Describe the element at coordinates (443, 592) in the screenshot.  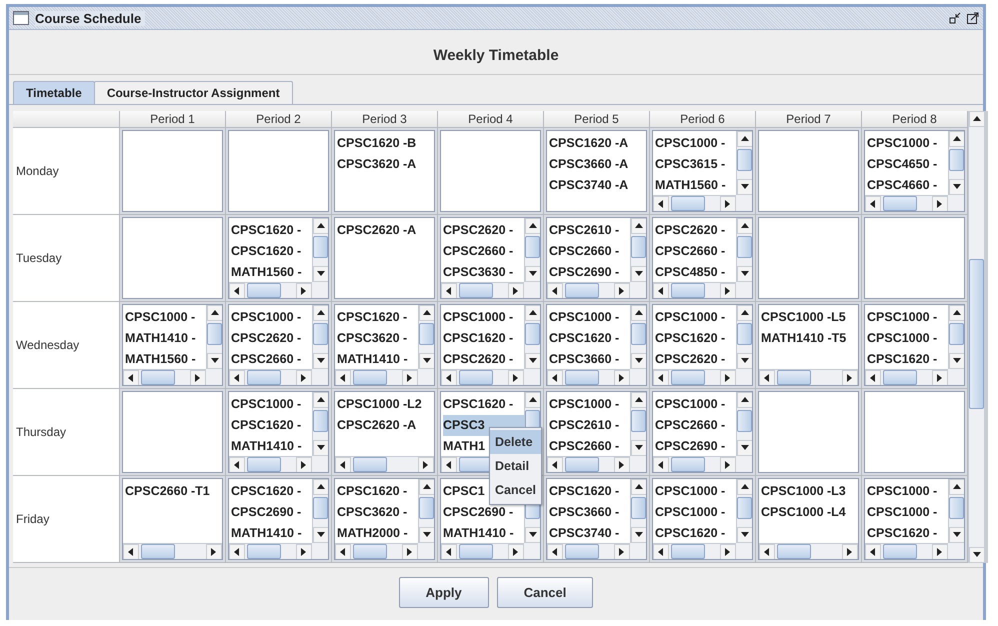
I see `dialog-button: Apply` at that location.